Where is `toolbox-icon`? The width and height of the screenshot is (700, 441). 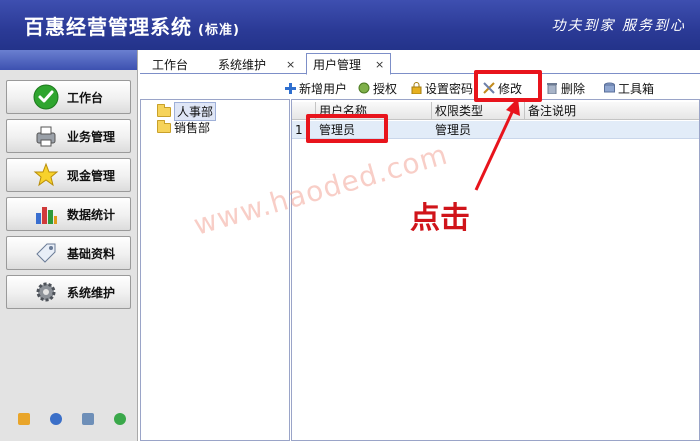 toolbox-icon is located at coordinates (609, 88).